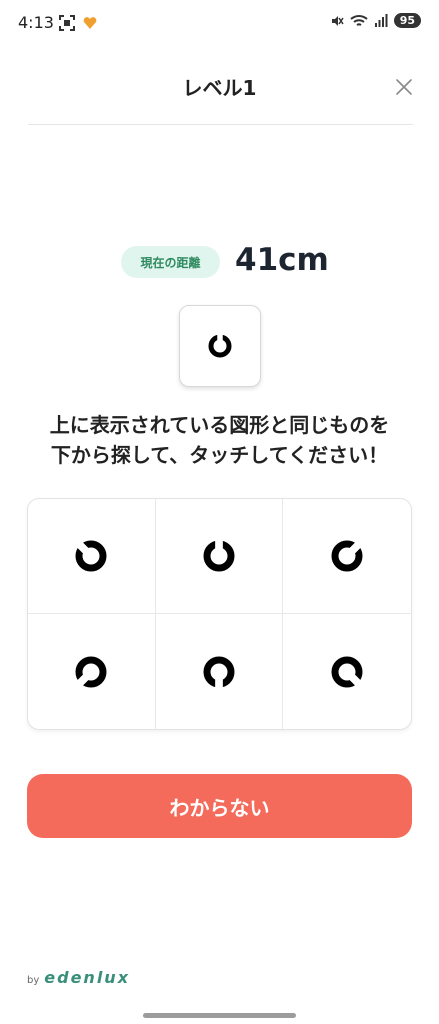 Image resolution: width=439 pixels, height=1024 pixels. What do you see at coordinates (90, 23) in the screenshot?
I see `heart-app-icon` at bounding box center [90, 23].